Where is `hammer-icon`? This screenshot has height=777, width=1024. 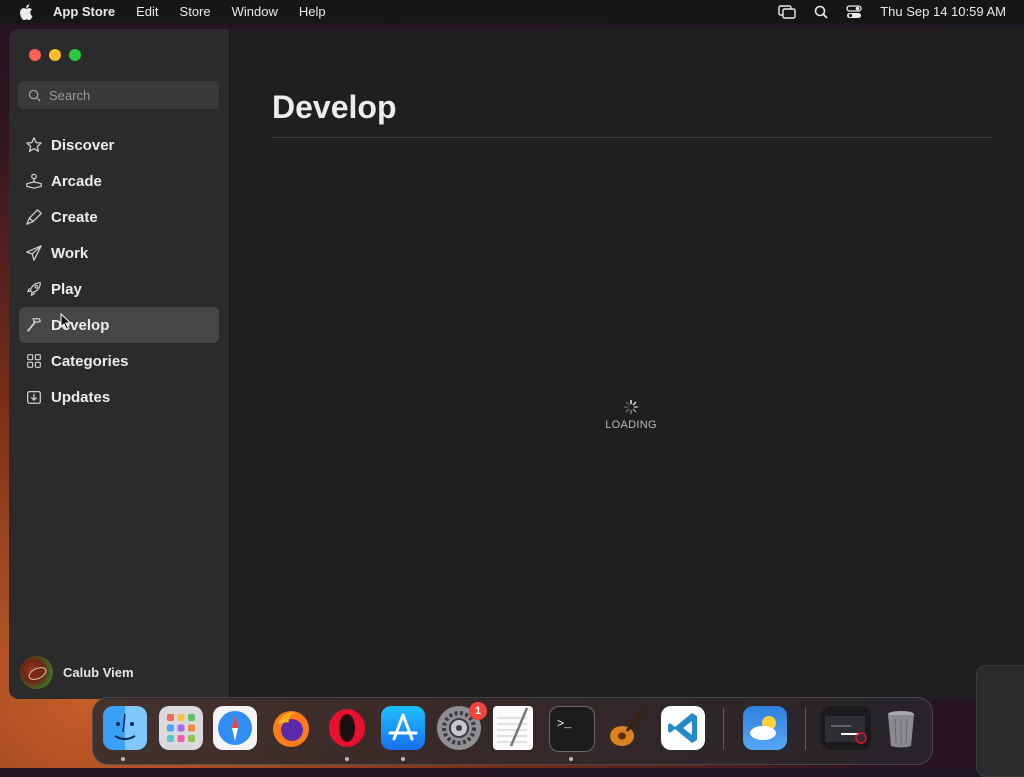
hammer-icon is located at coordinates (34, 325).